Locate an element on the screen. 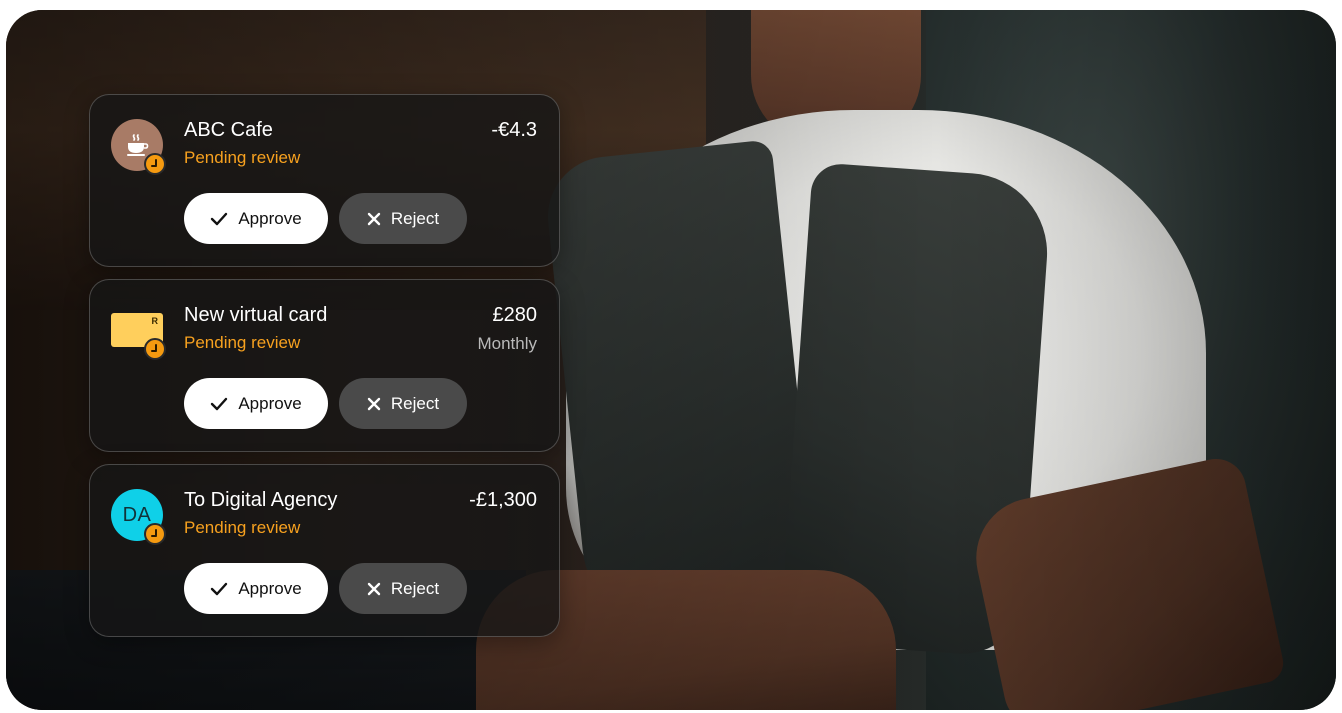 The height and width of the screenshot is (713, 1342). card-avatar: R is located at coordinates (139, 332).